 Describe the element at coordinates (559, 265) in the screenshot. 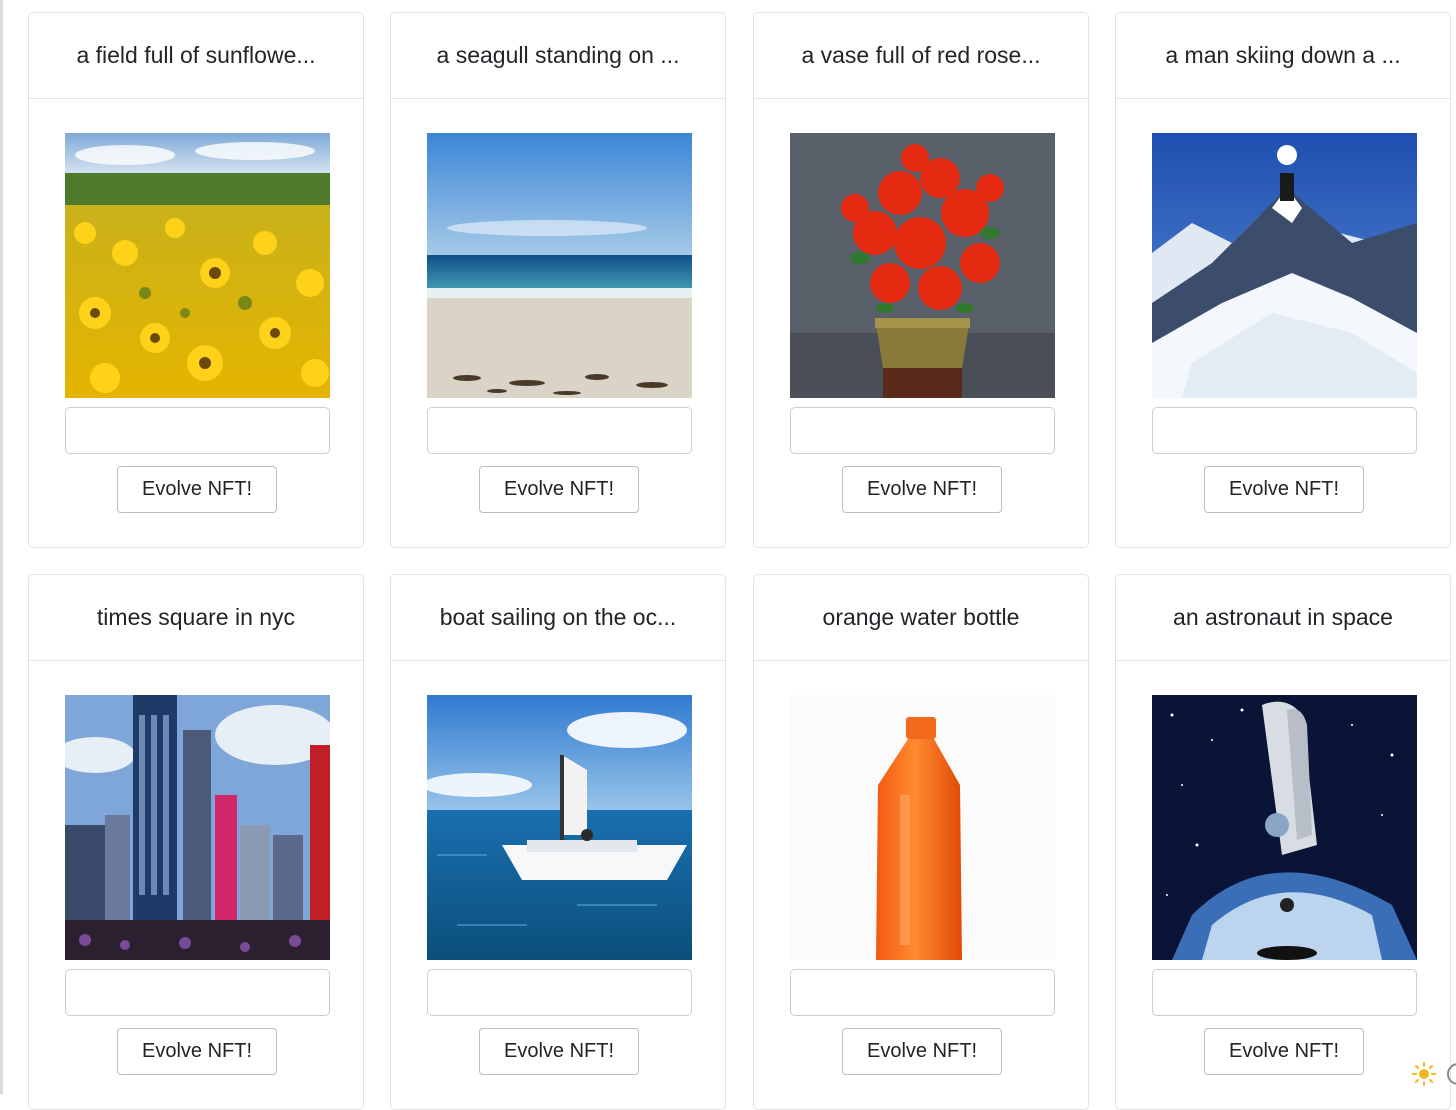

I see `nft-image-beach-ocean` at that location.